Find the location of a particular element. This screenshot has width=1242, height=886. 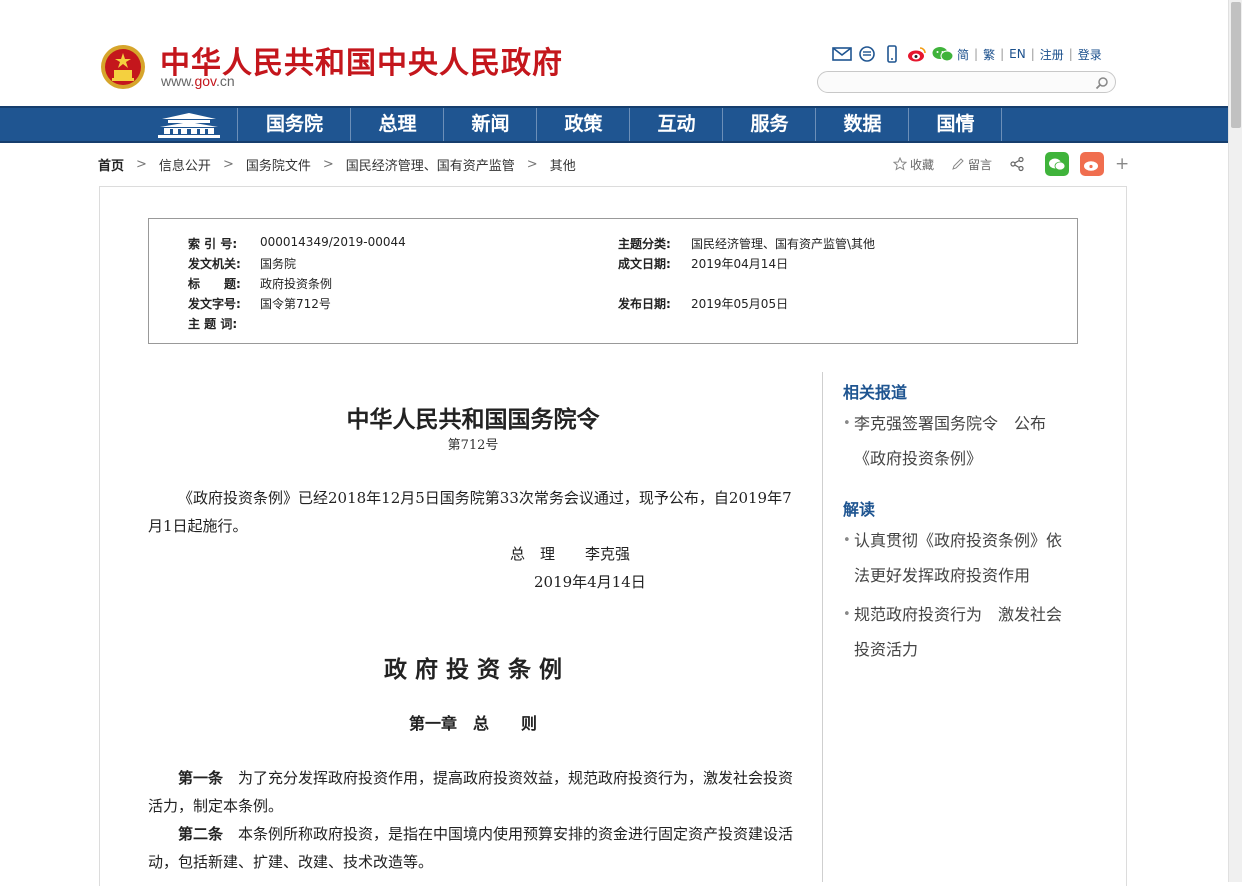

meta-title-value: 政府投资条例 is located at coordinates (296, 284).